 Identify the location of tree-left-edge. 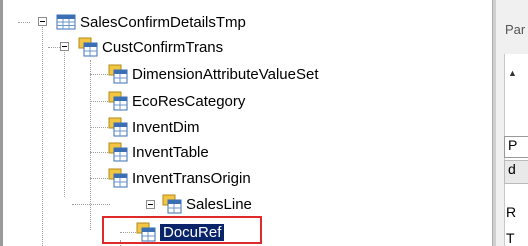
(1, 123).